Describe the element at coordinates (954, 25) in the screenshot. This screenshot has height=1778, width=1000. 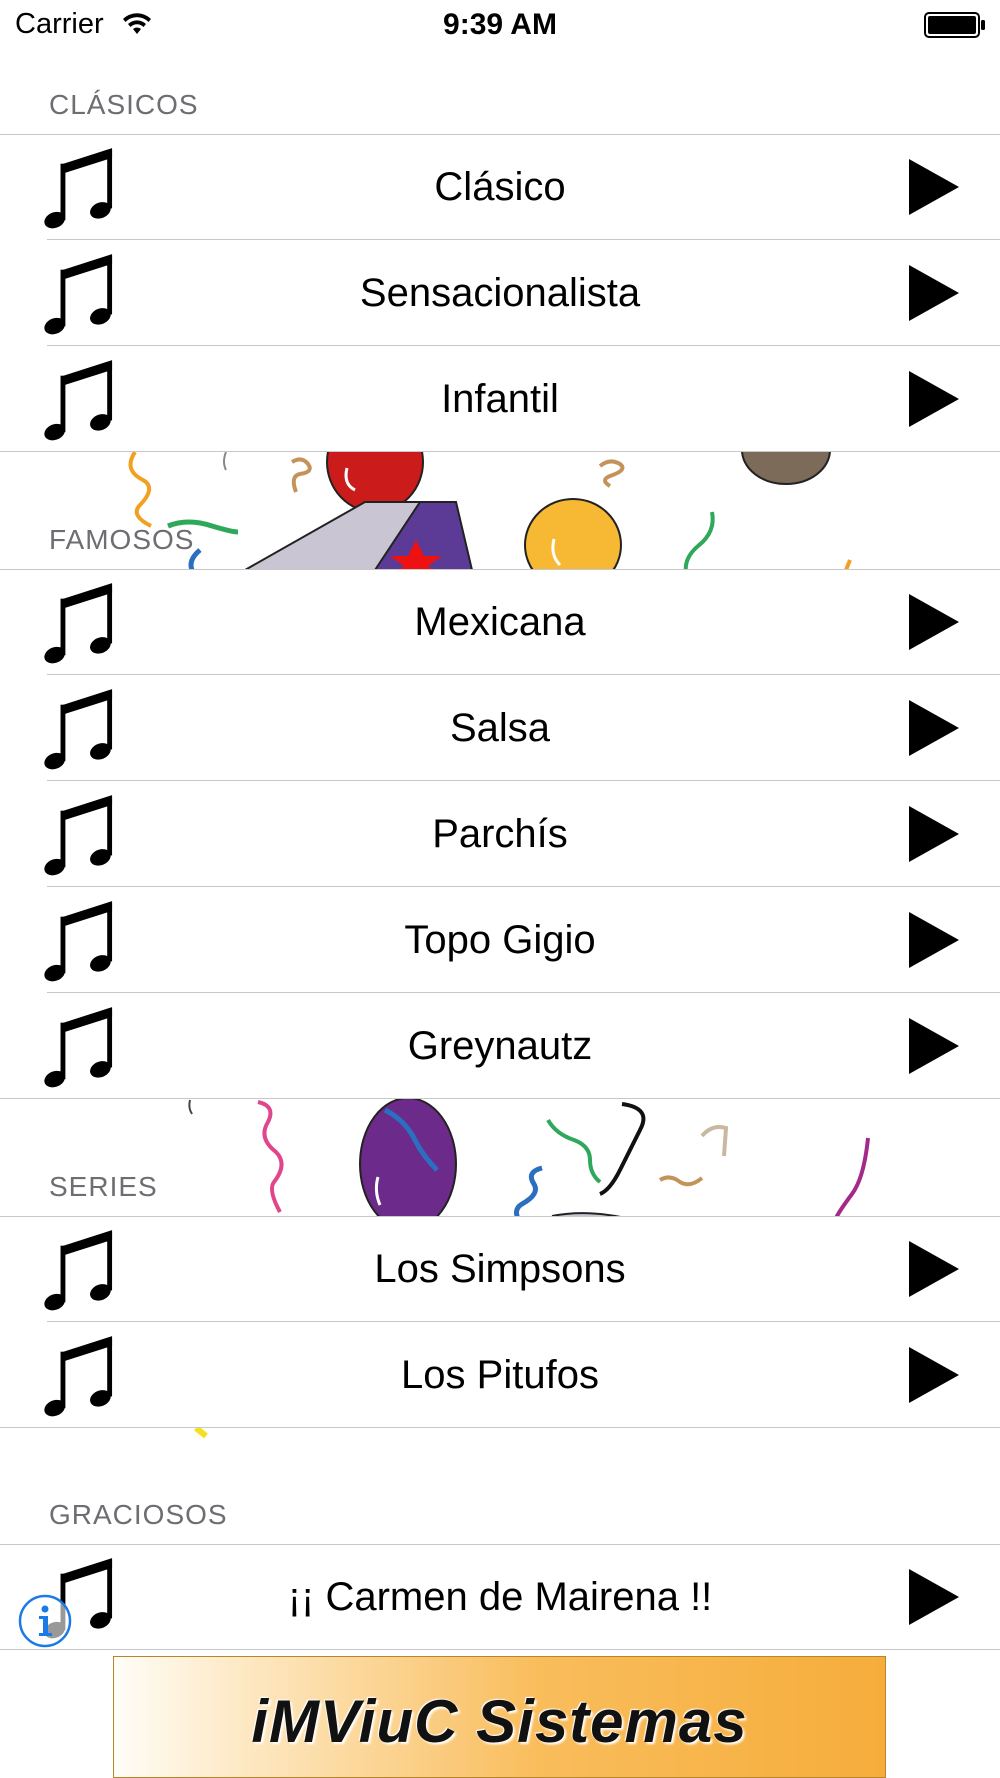
I see `battery-icon` at that location.